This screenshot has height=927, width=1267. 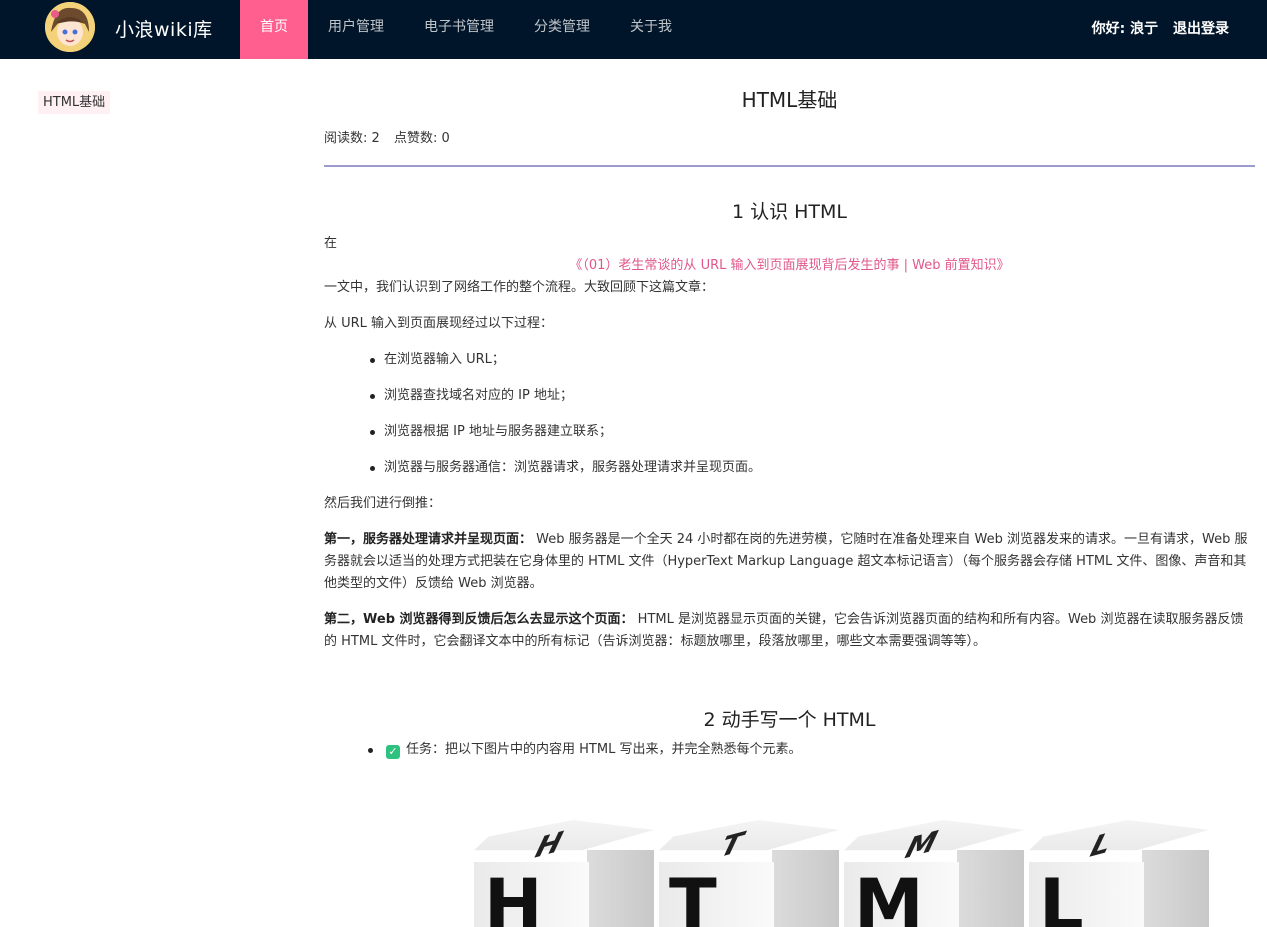 What do you see at coordinates (352, 138) in the screenshot?
I see `read-count: 阅读数: 2` at bounding box center [352, 138].